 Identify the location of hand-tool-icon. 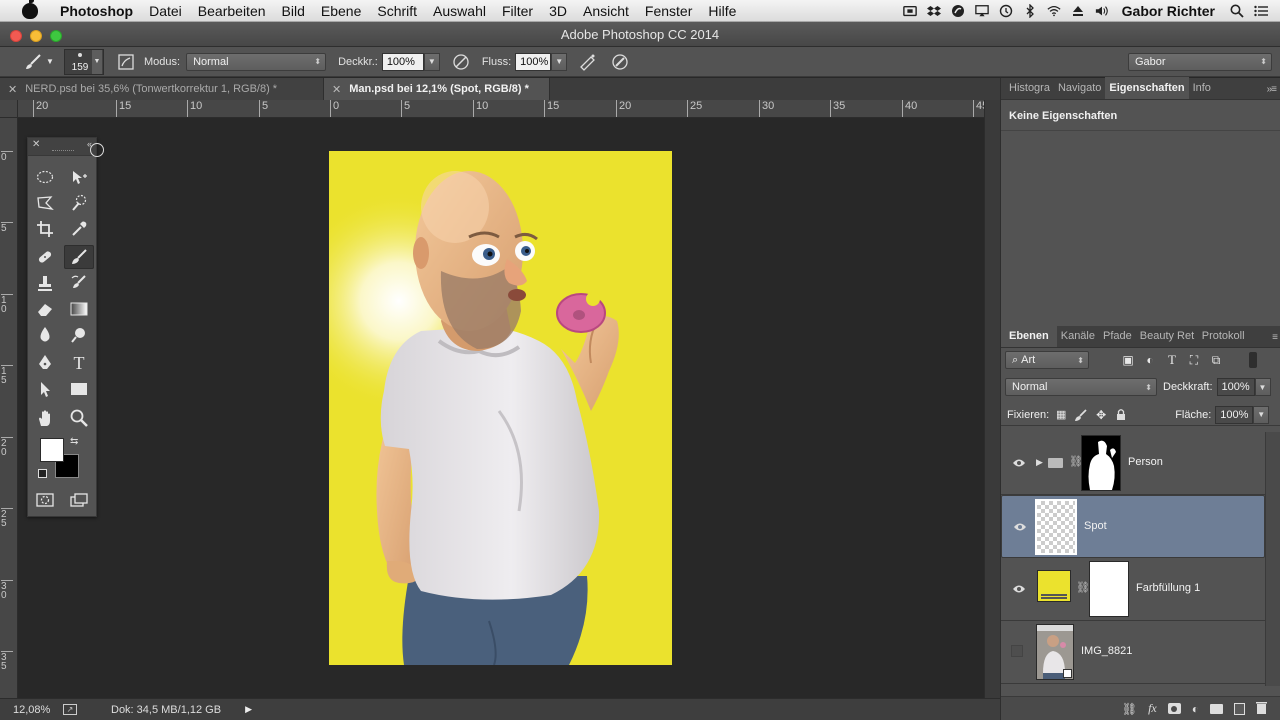
(45, 418).